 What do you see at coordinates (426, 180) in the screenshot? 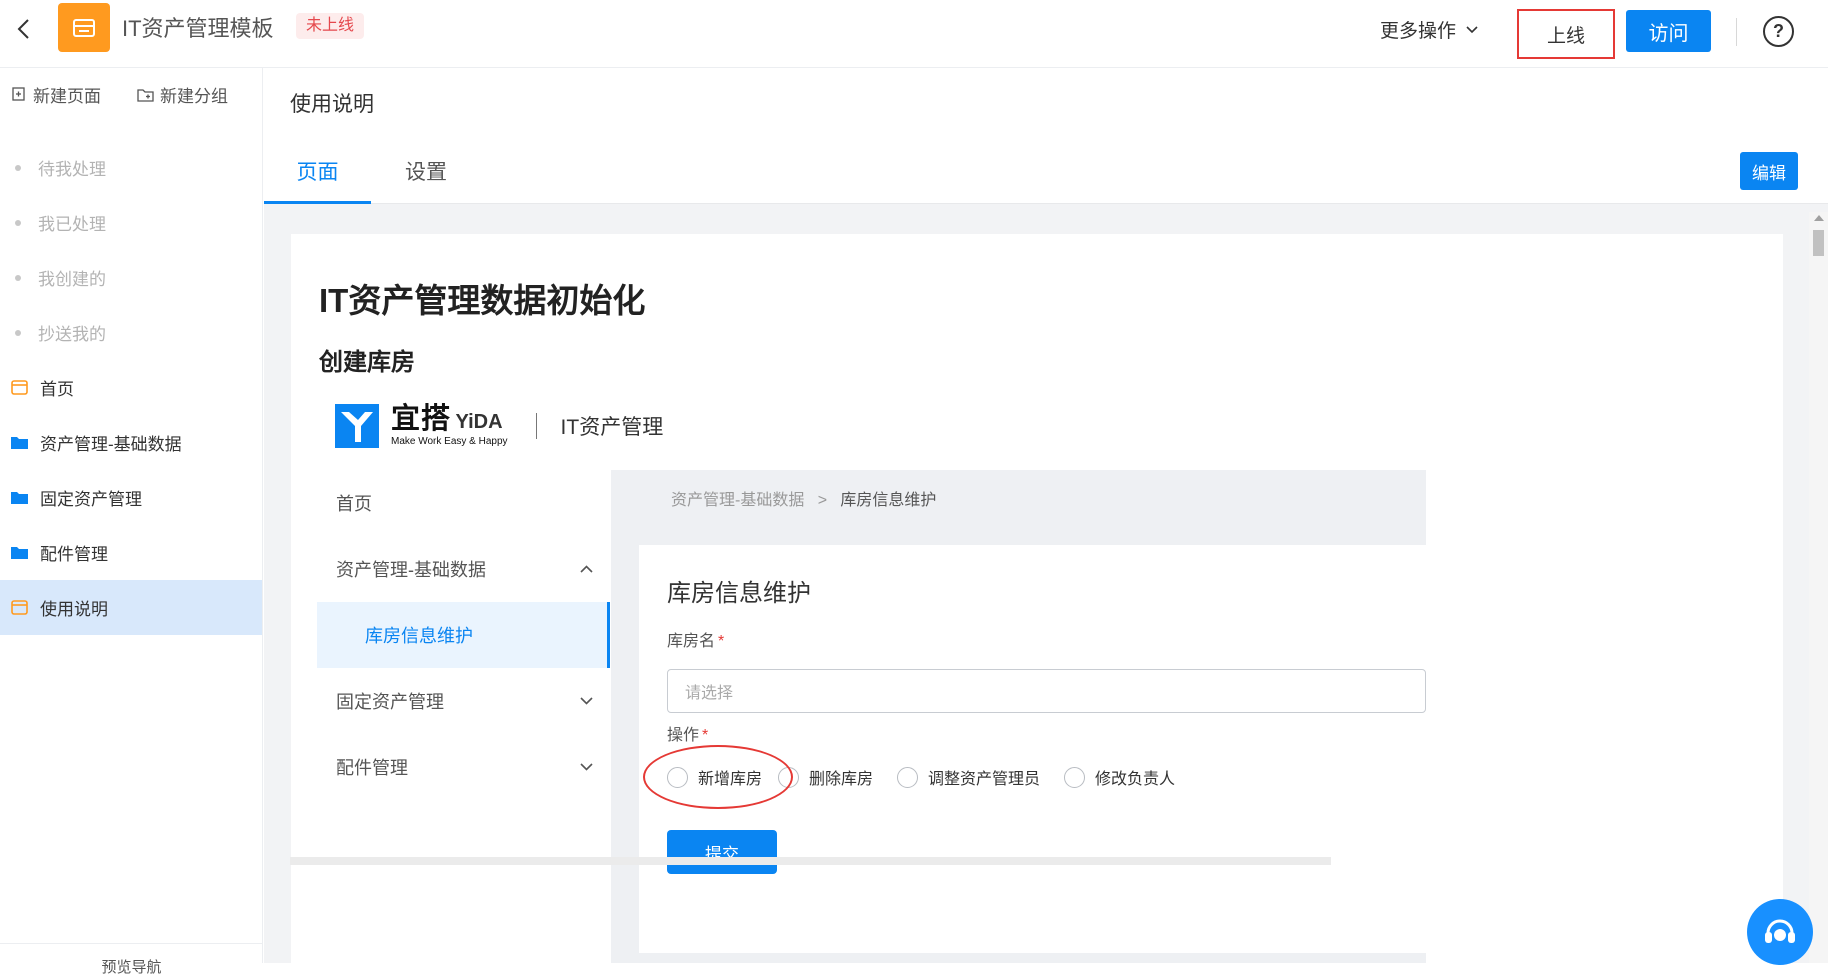
I see `tab-settings: 设置` at bounding box center [426, 180].